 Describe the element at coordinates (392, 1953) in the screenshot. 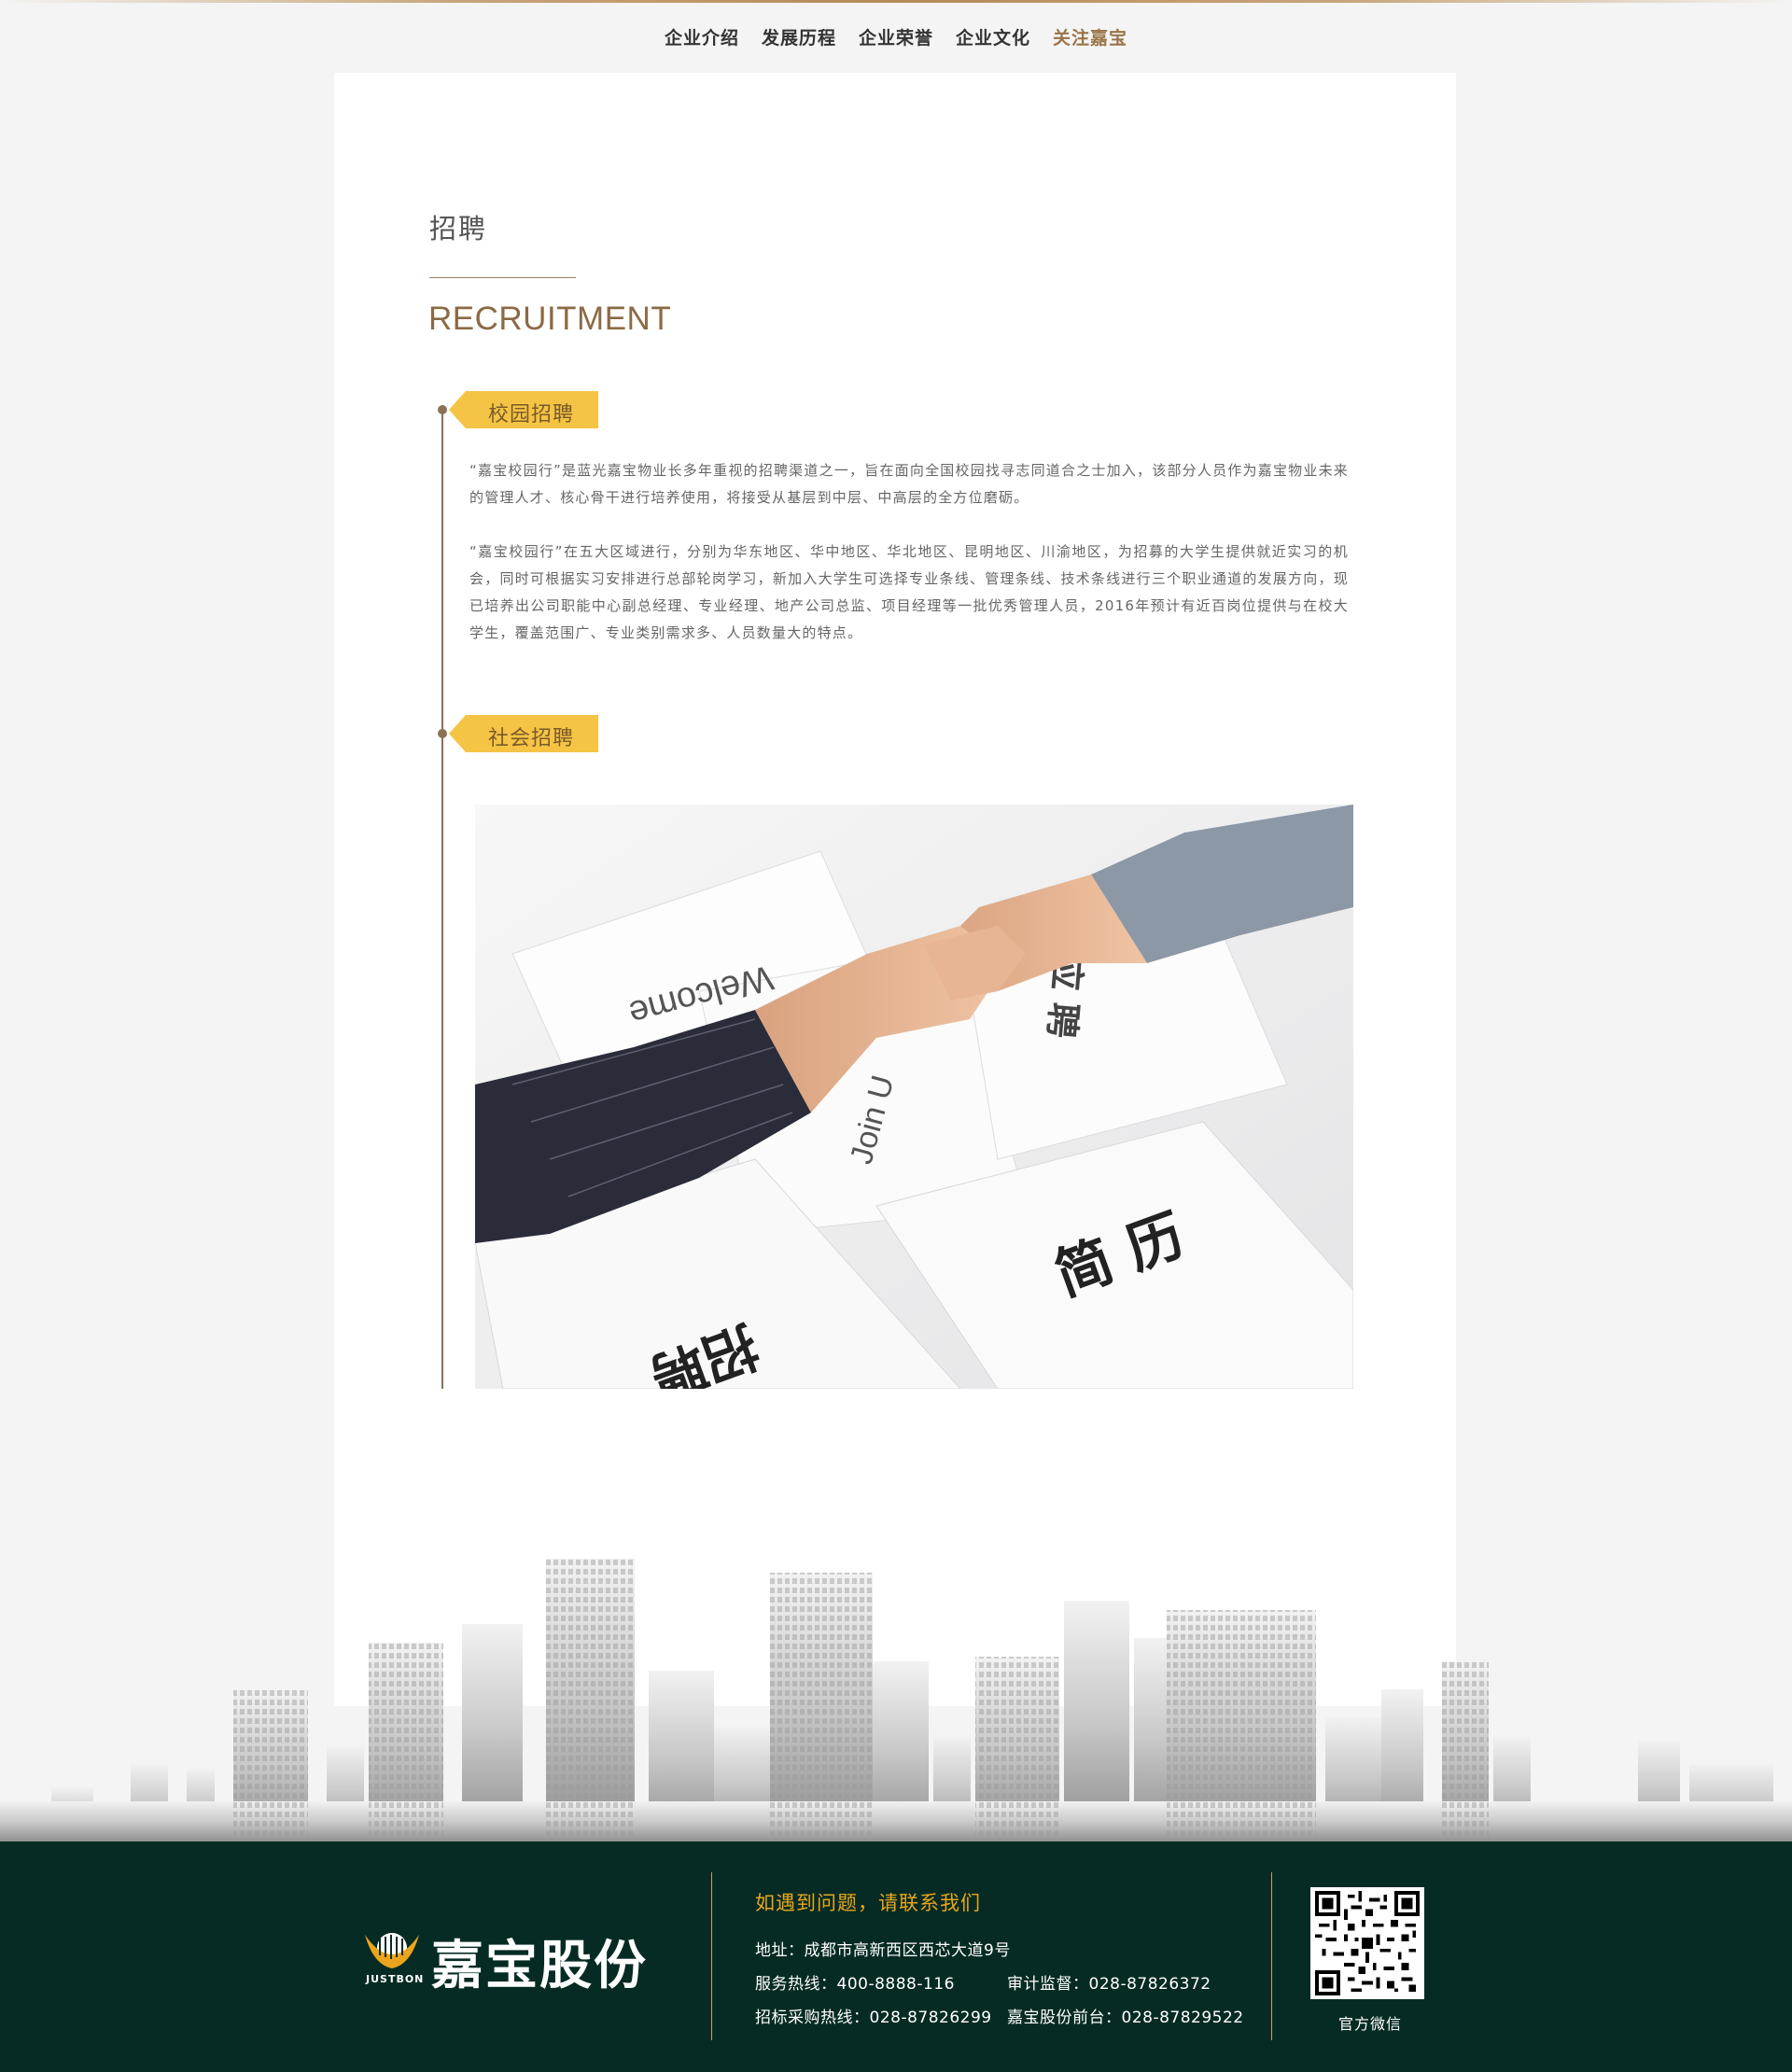

I see `jiabao-logo-icon` at that location.